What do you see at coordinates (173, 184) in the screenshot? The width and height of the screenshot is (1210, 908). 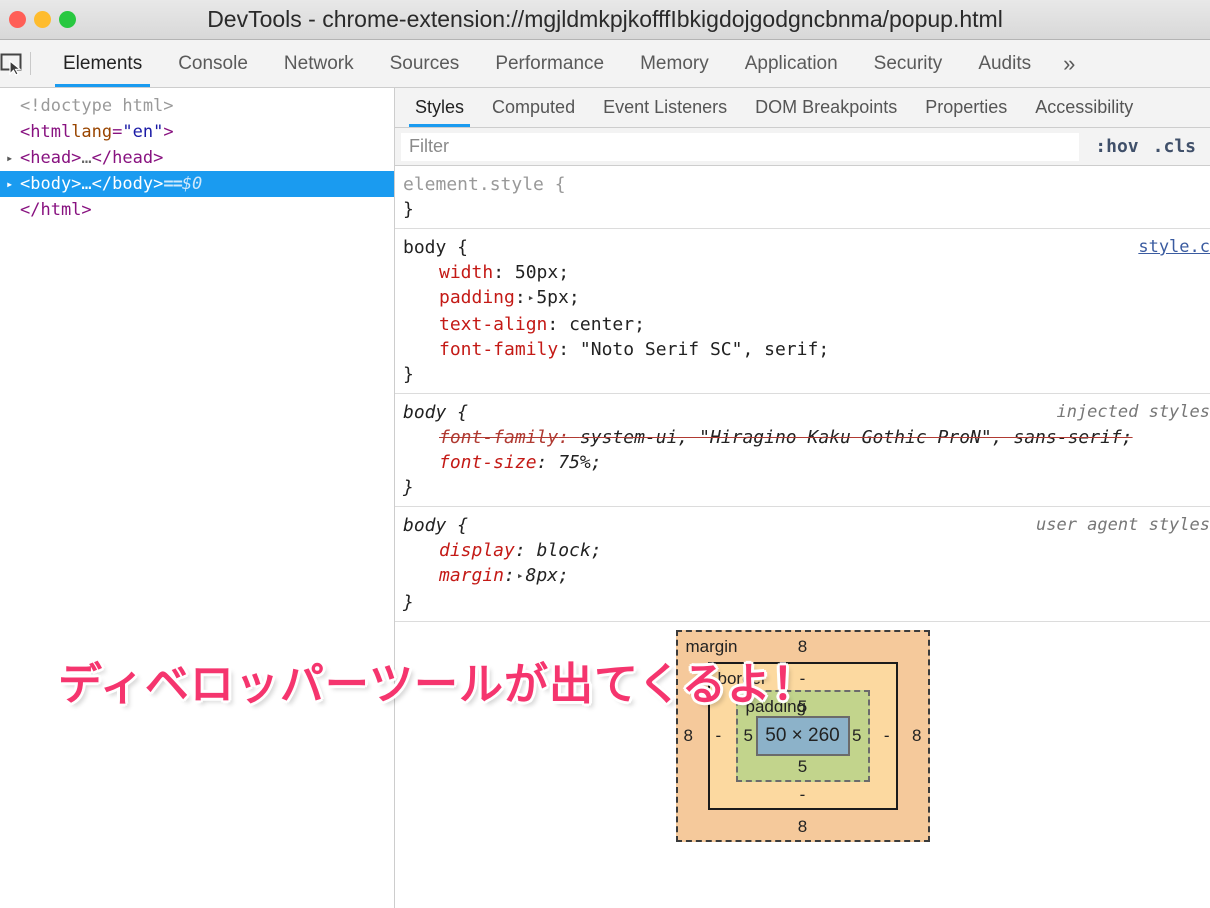 I see `dom-token: ==` at bounding box center [173, 184].